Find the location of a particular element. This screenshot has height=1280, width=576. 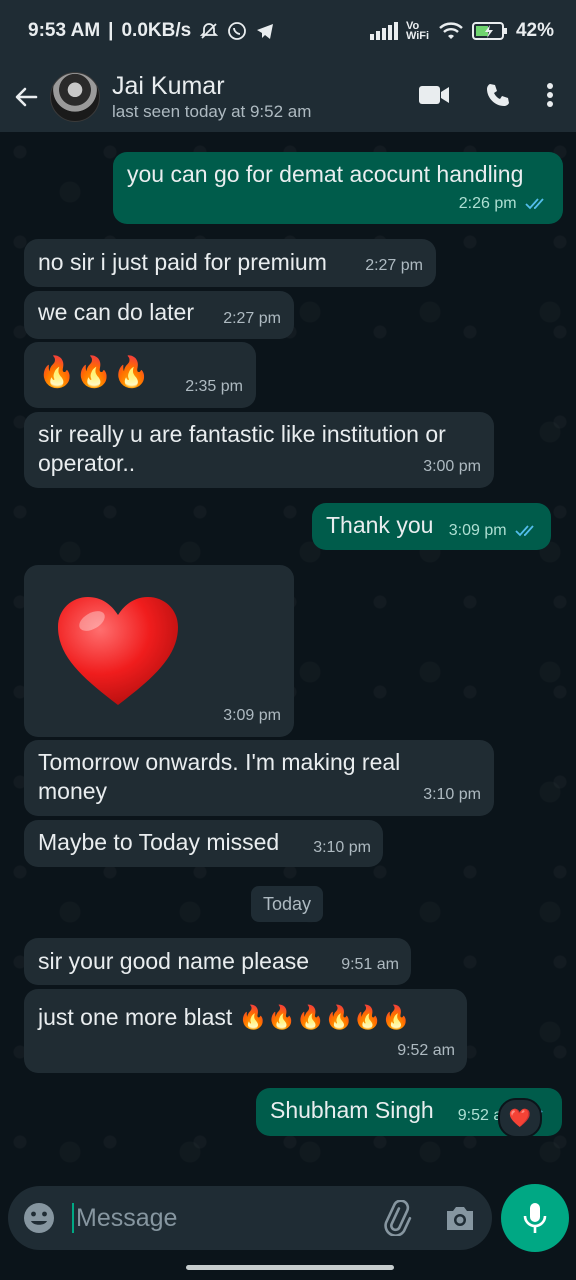

microphone-icon is located at coordinates (535, 1218).